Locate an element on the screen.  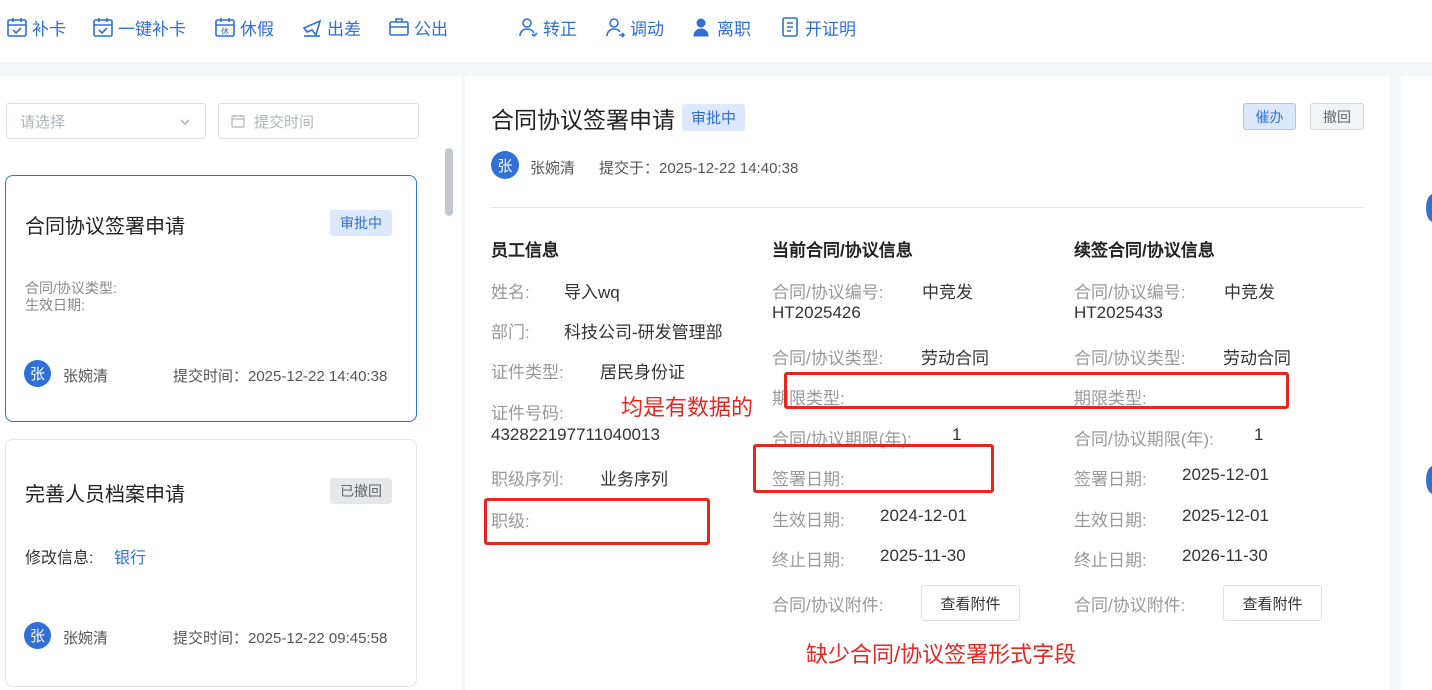
toolbar-regularize: 转正 is located at coordinates (547, 27).